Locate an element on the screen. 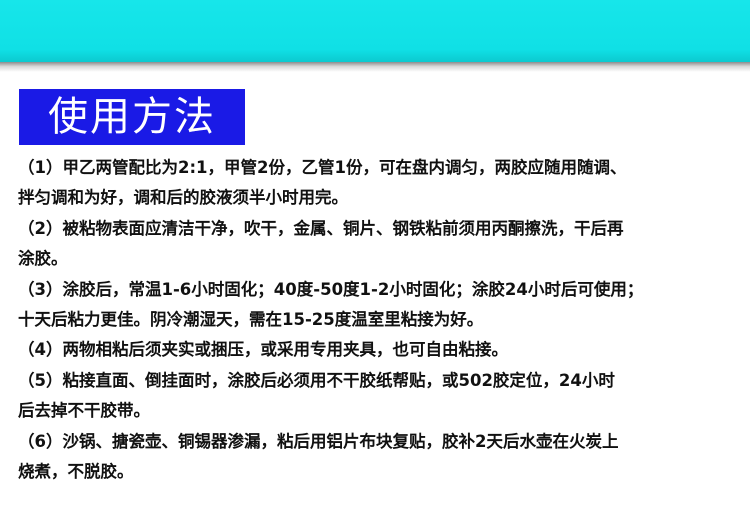 Image resolution: width=750 pixels, height=526 pixels. instruction-line: 烧煮，不脱胶。 is located at coordinates (76, 471).